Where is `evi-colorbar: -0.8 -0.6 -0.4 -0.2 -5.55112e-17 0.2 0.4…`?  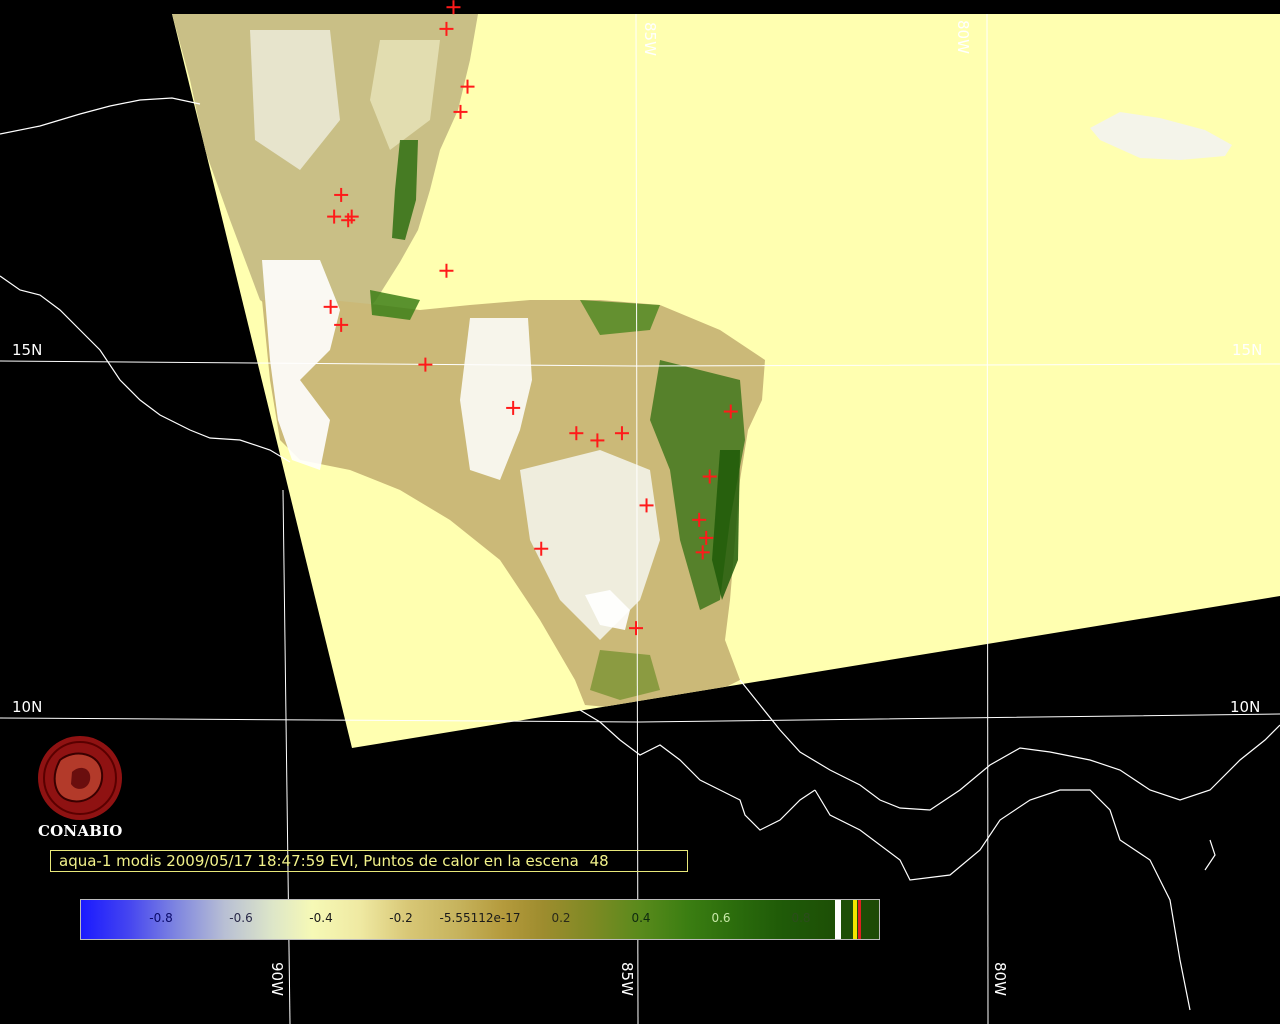
evi-colorbar: -0.8 -0.6 -0.4 -0.2 -5.55112e-17 0.2 0.4… is located at coordinates (480, 919).